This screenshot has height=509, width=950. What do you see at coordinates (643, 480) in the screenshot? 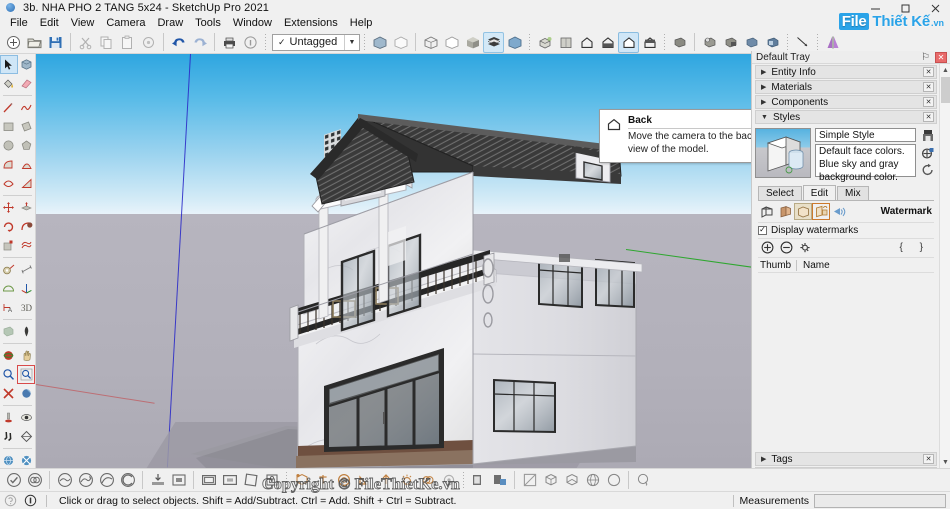
I see `classifier-icon` at bounding box center [643, 480].